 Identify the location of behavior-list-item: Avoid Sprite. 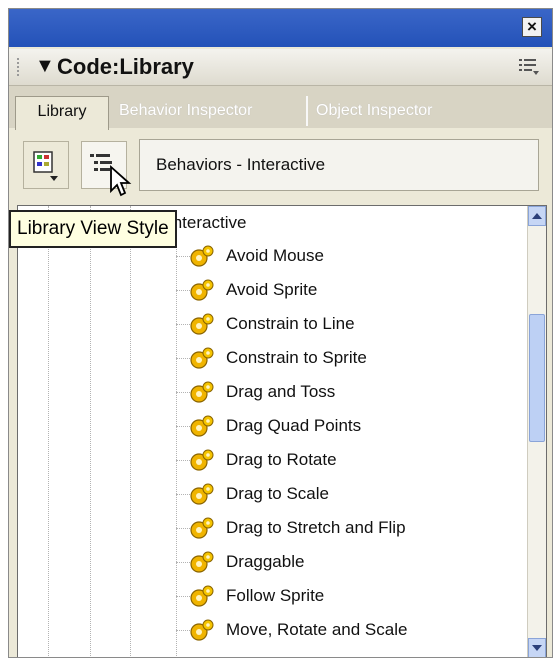
(273, 291).